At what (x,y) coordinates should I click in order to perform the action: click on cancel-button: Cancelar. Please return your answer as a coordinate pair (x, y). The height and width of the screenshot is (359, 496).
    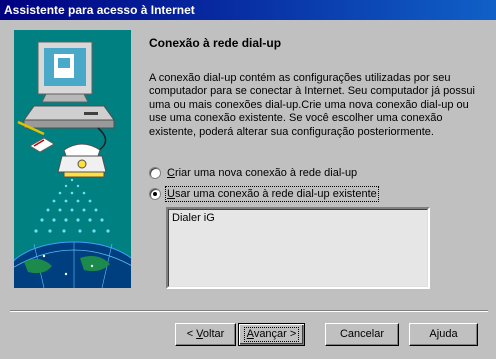
    Looking at the image, I should click on (362, 334).